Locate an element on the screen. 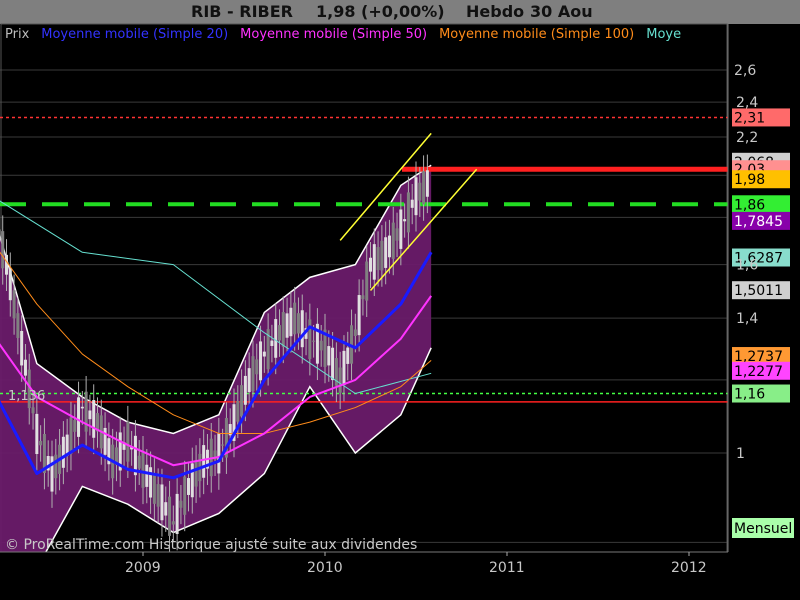  price-label: 1,86 is located at coordinates (749, 205).